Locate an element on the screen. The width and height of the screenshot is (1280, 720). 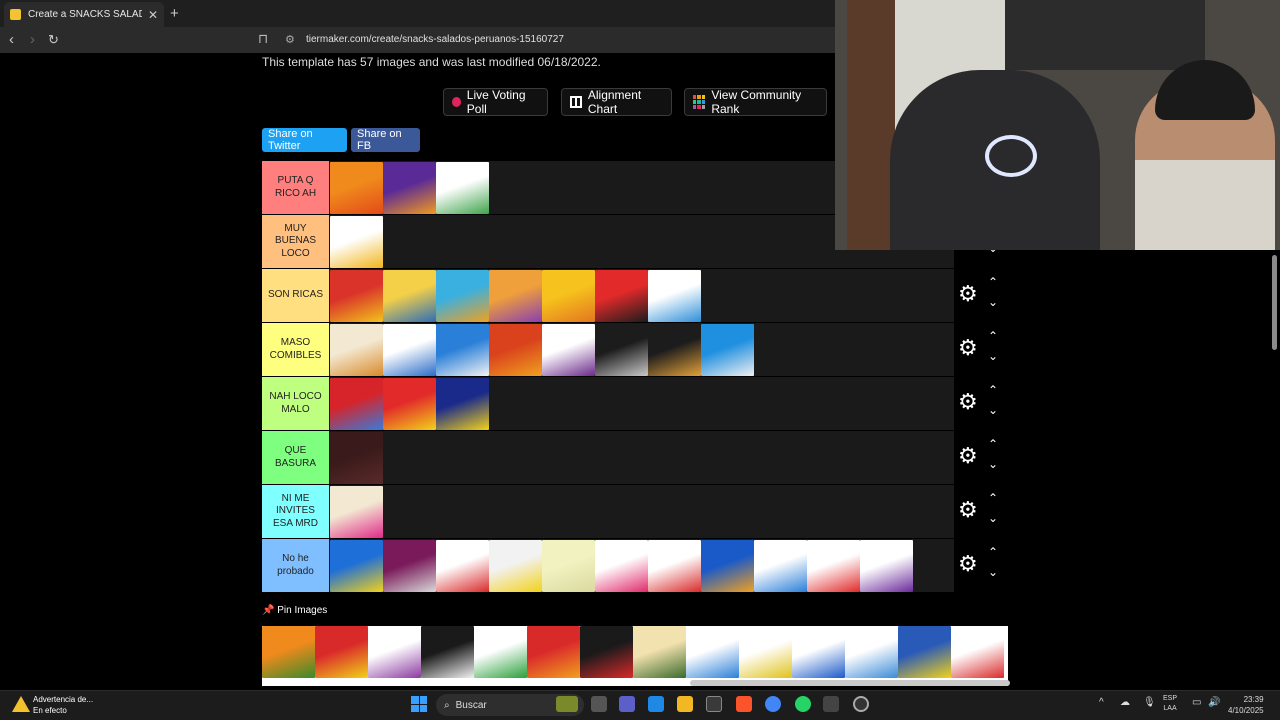
share-twitter-button: Share on Twitter is located at coordinates (304, 140).